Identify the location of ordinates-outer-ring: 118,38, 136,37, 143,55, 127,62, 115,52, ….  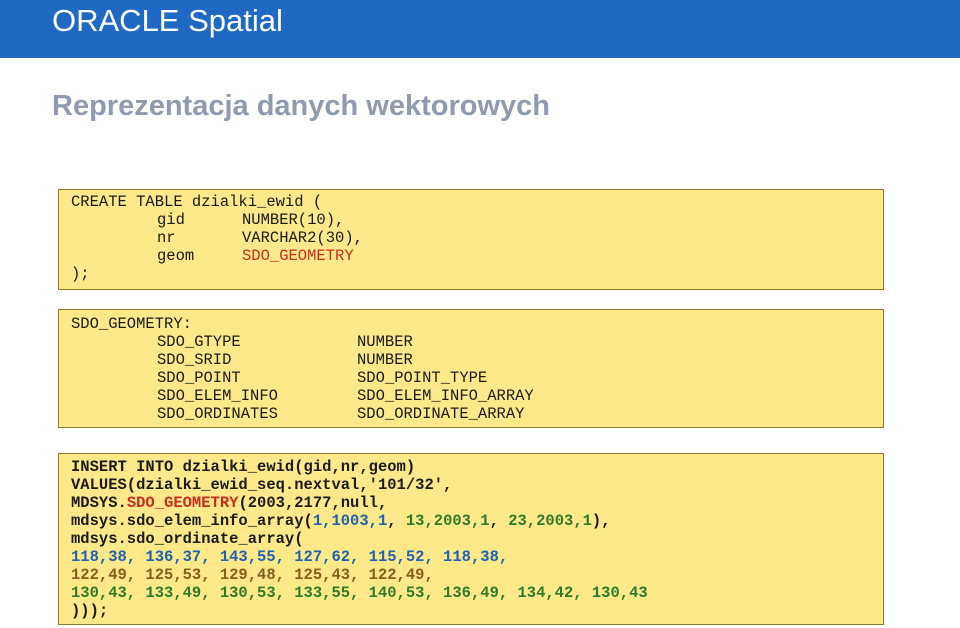
(290, 557).